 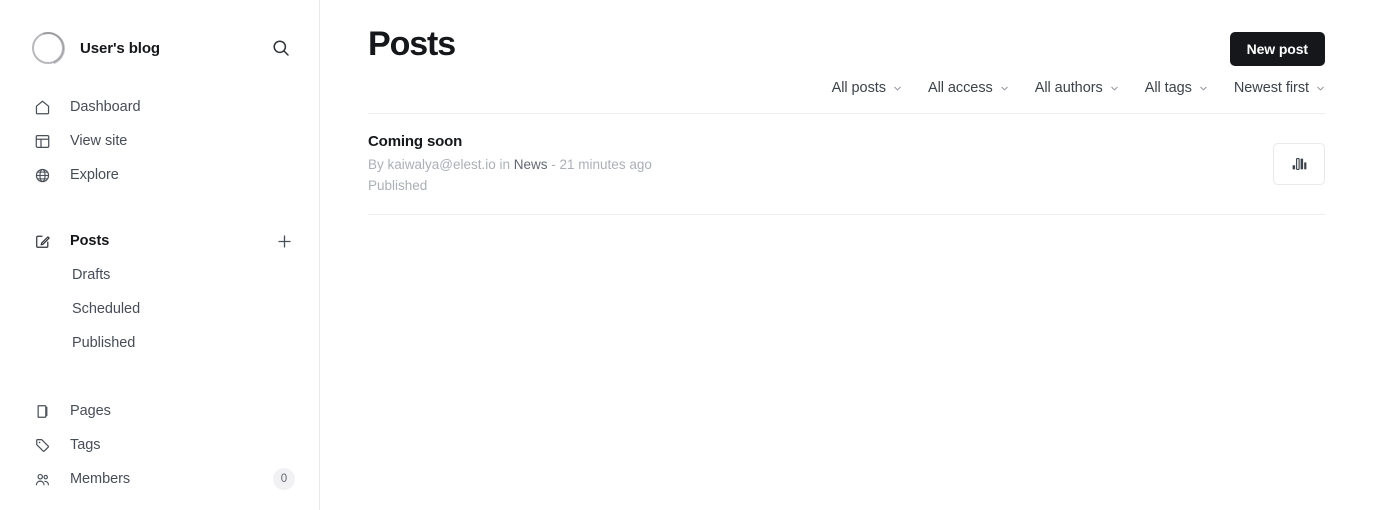 I want to click on filter-all-tags: All tags, so click(x=1176, y=88).